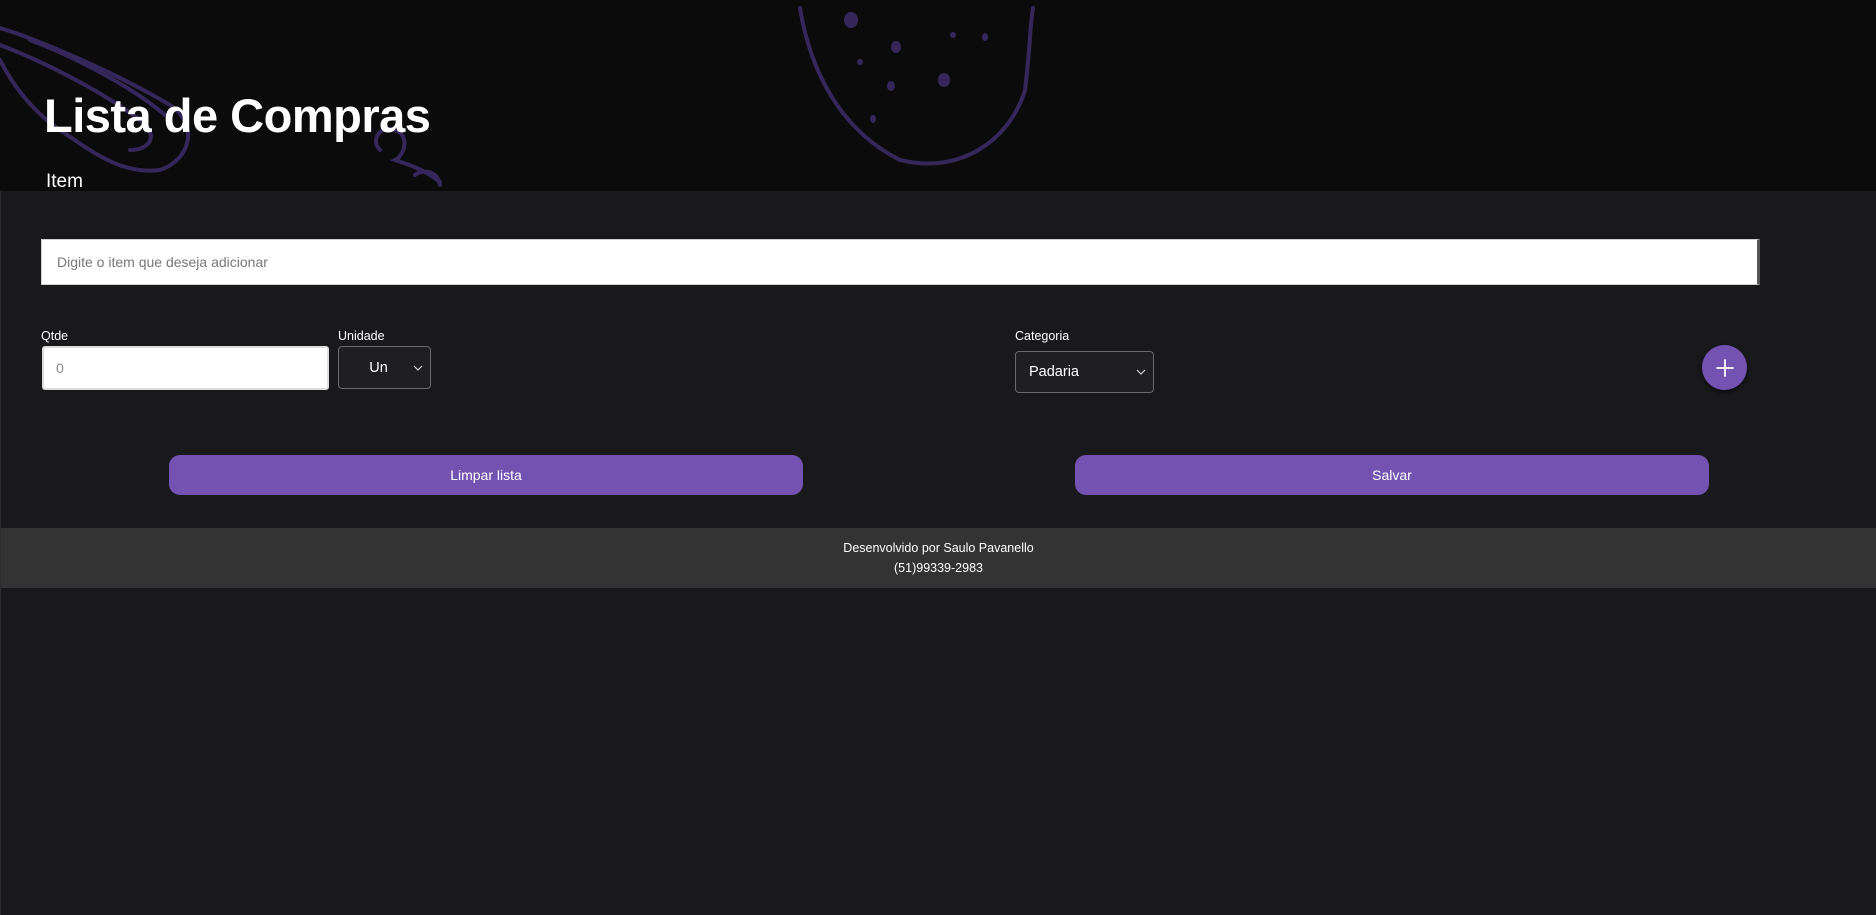 The image size is (1876, 915). I want to click on save-button: Salvar, so click(1392, 475).